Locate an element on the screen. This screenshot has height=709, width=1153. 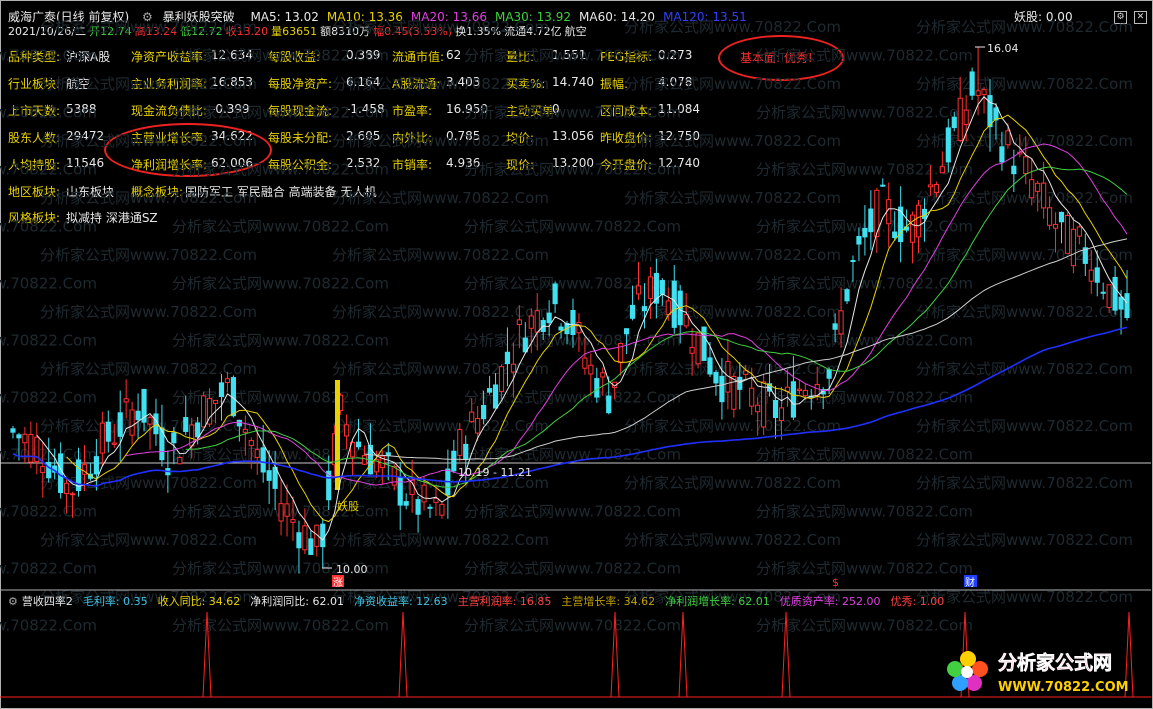
flower-icon is located at coordinates (967, 671).